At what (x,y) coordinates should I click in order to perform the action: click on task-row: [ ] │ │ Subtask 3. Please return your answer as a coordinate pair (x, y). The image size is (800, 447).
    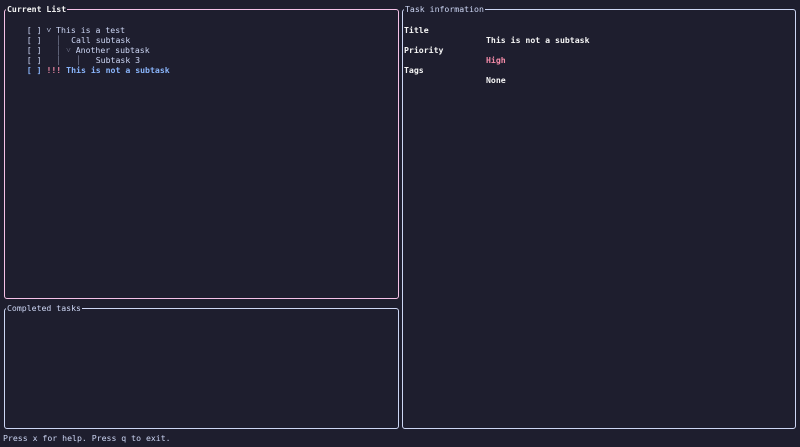
    Looking at the image, I should click on (73, 55).